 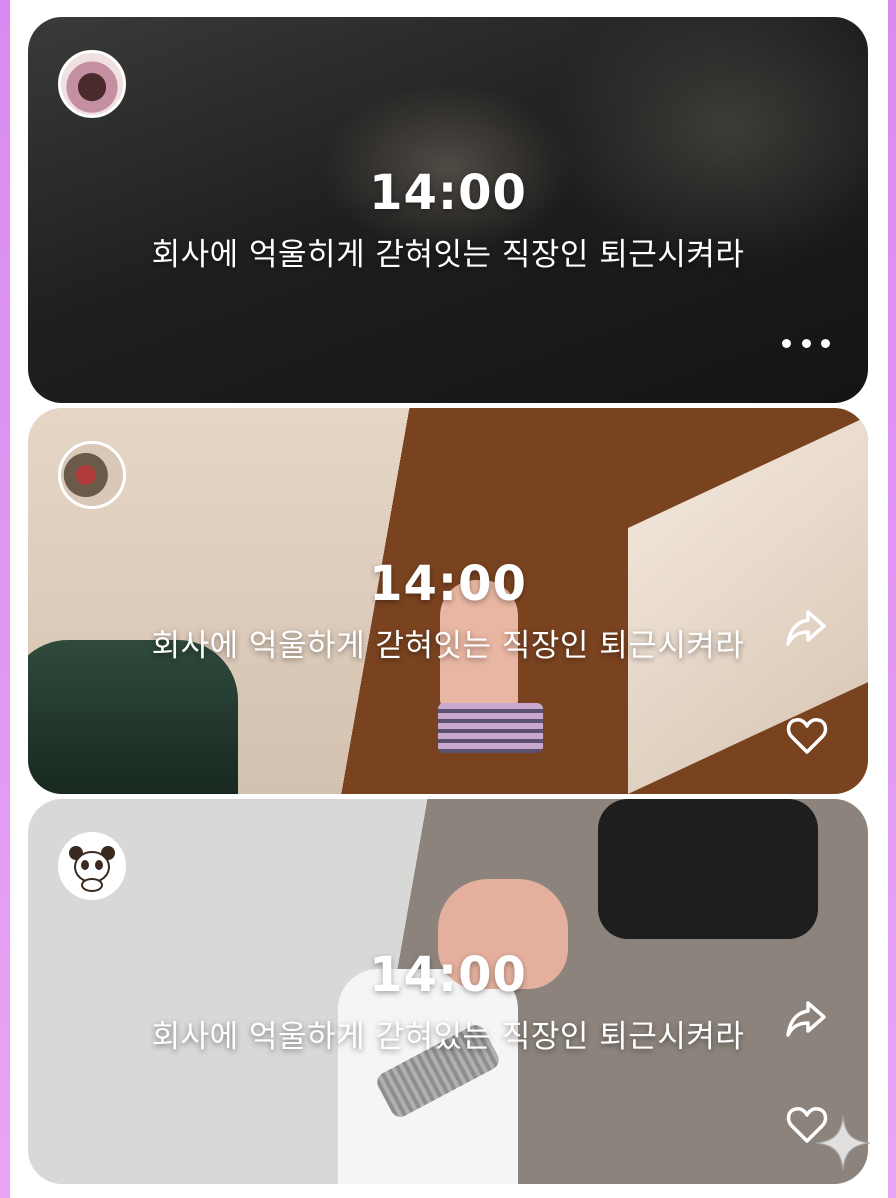 I want to click on more-options-icon, so click(x=806, y=343).